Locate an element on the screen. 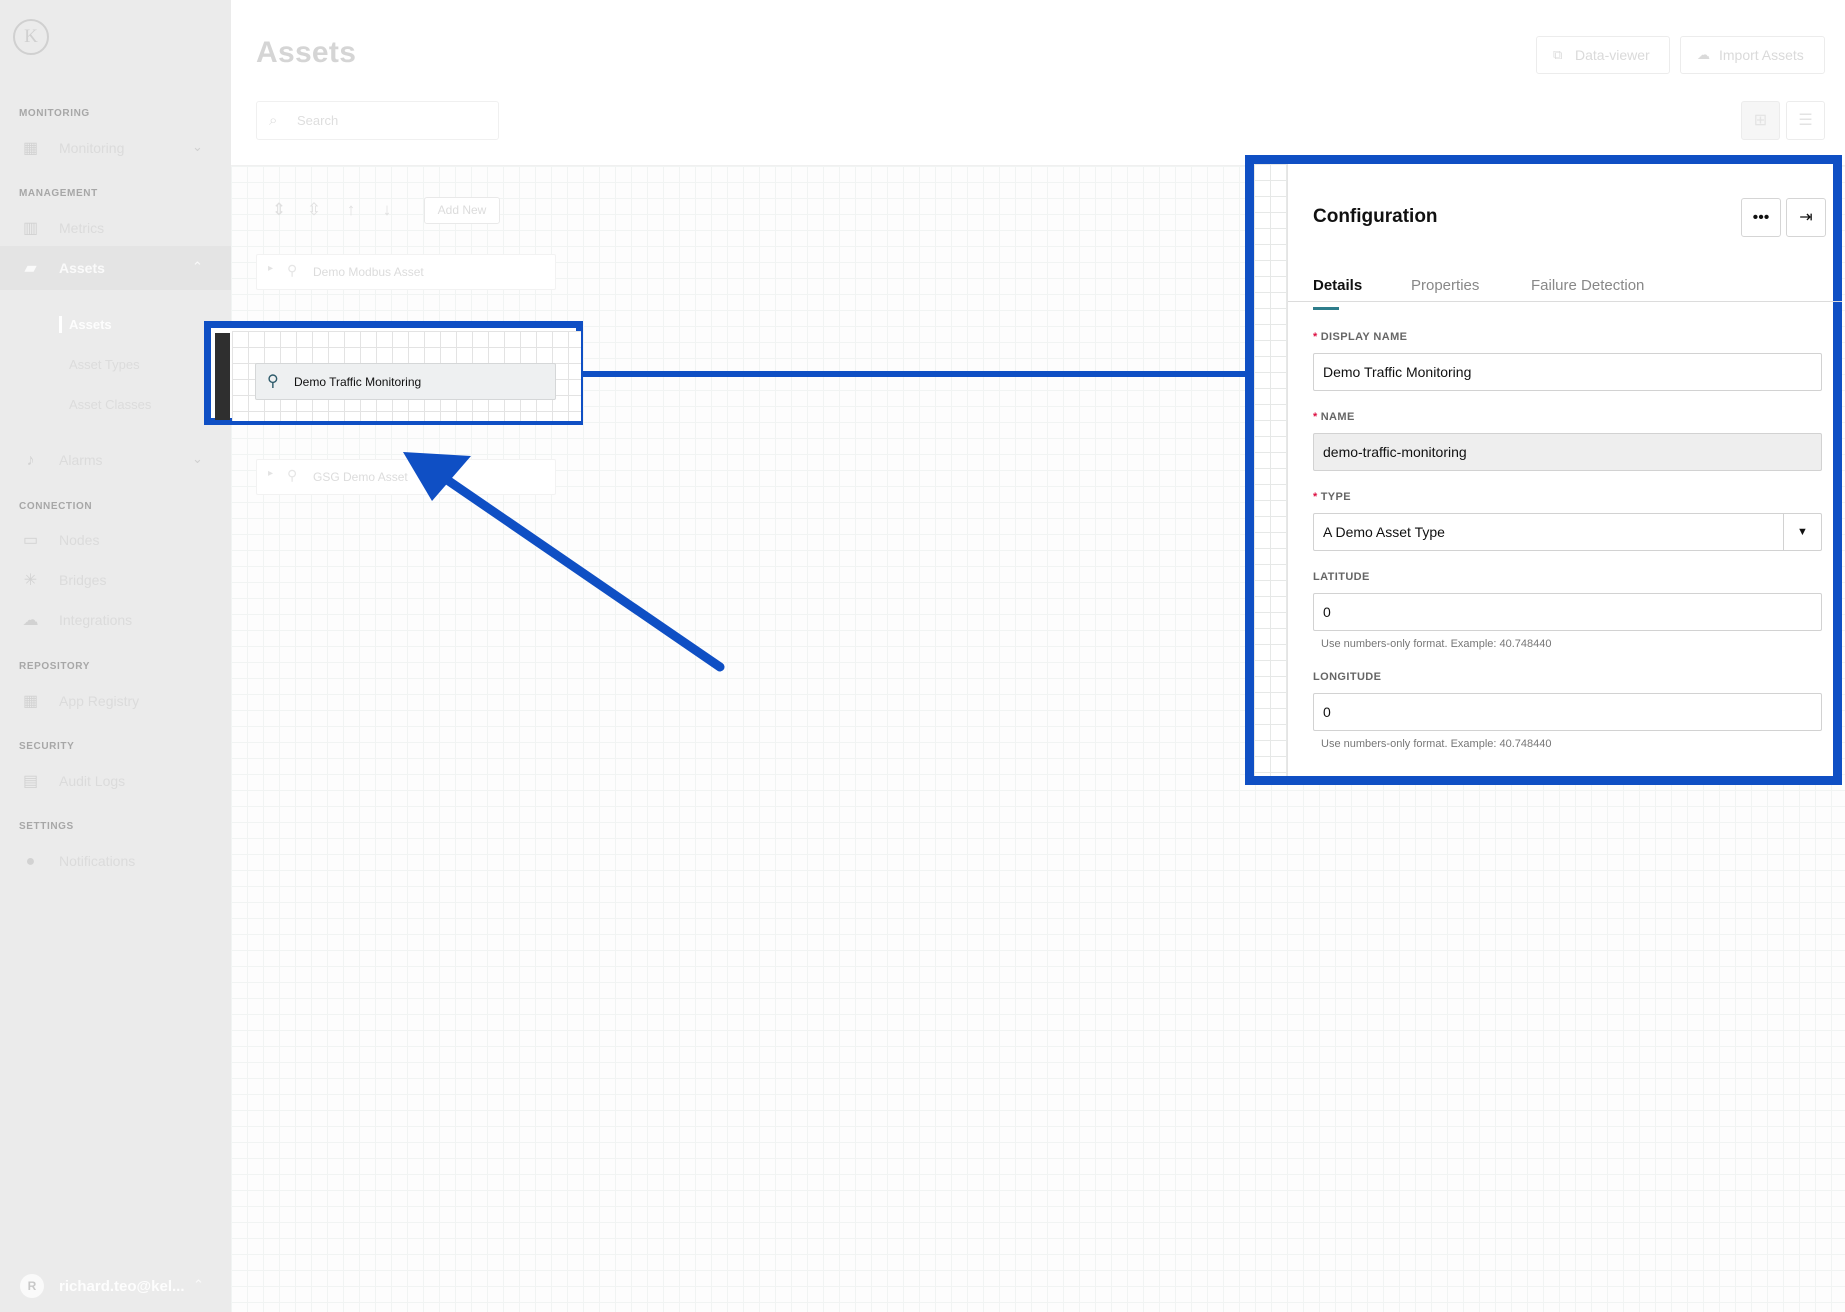 The width and height of the screenshot is (1845, 1312). grid-icon: ▦ is located at coordinates (30, 701).